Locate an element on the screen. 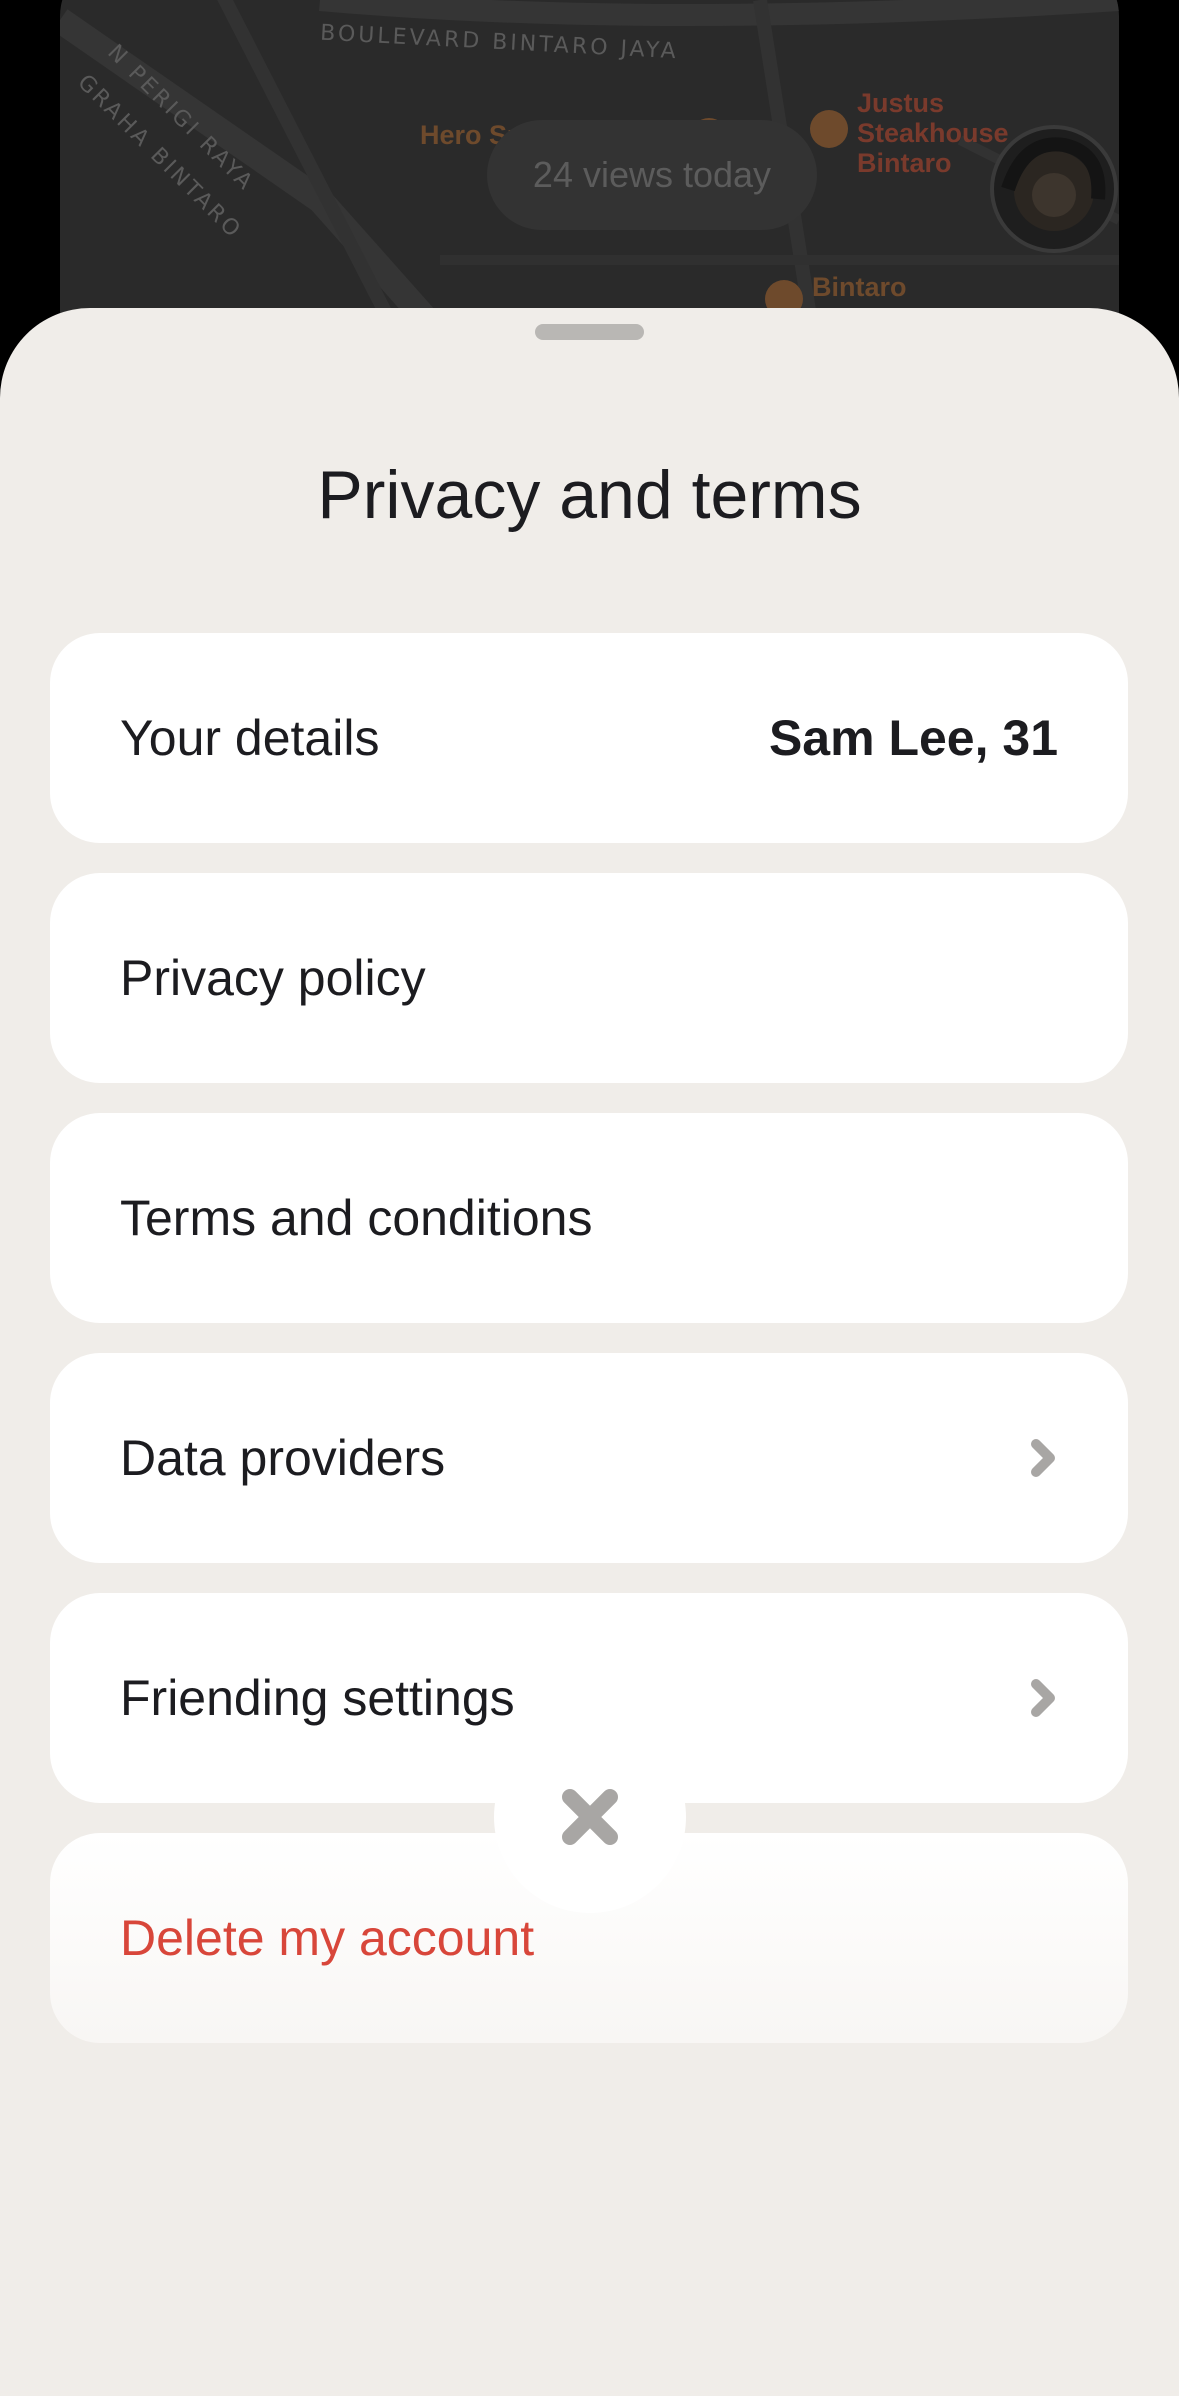 The image size is (1179, 2396). your-details-row: Your details Sam Lee, 31 is located at coordinates (589, 738).